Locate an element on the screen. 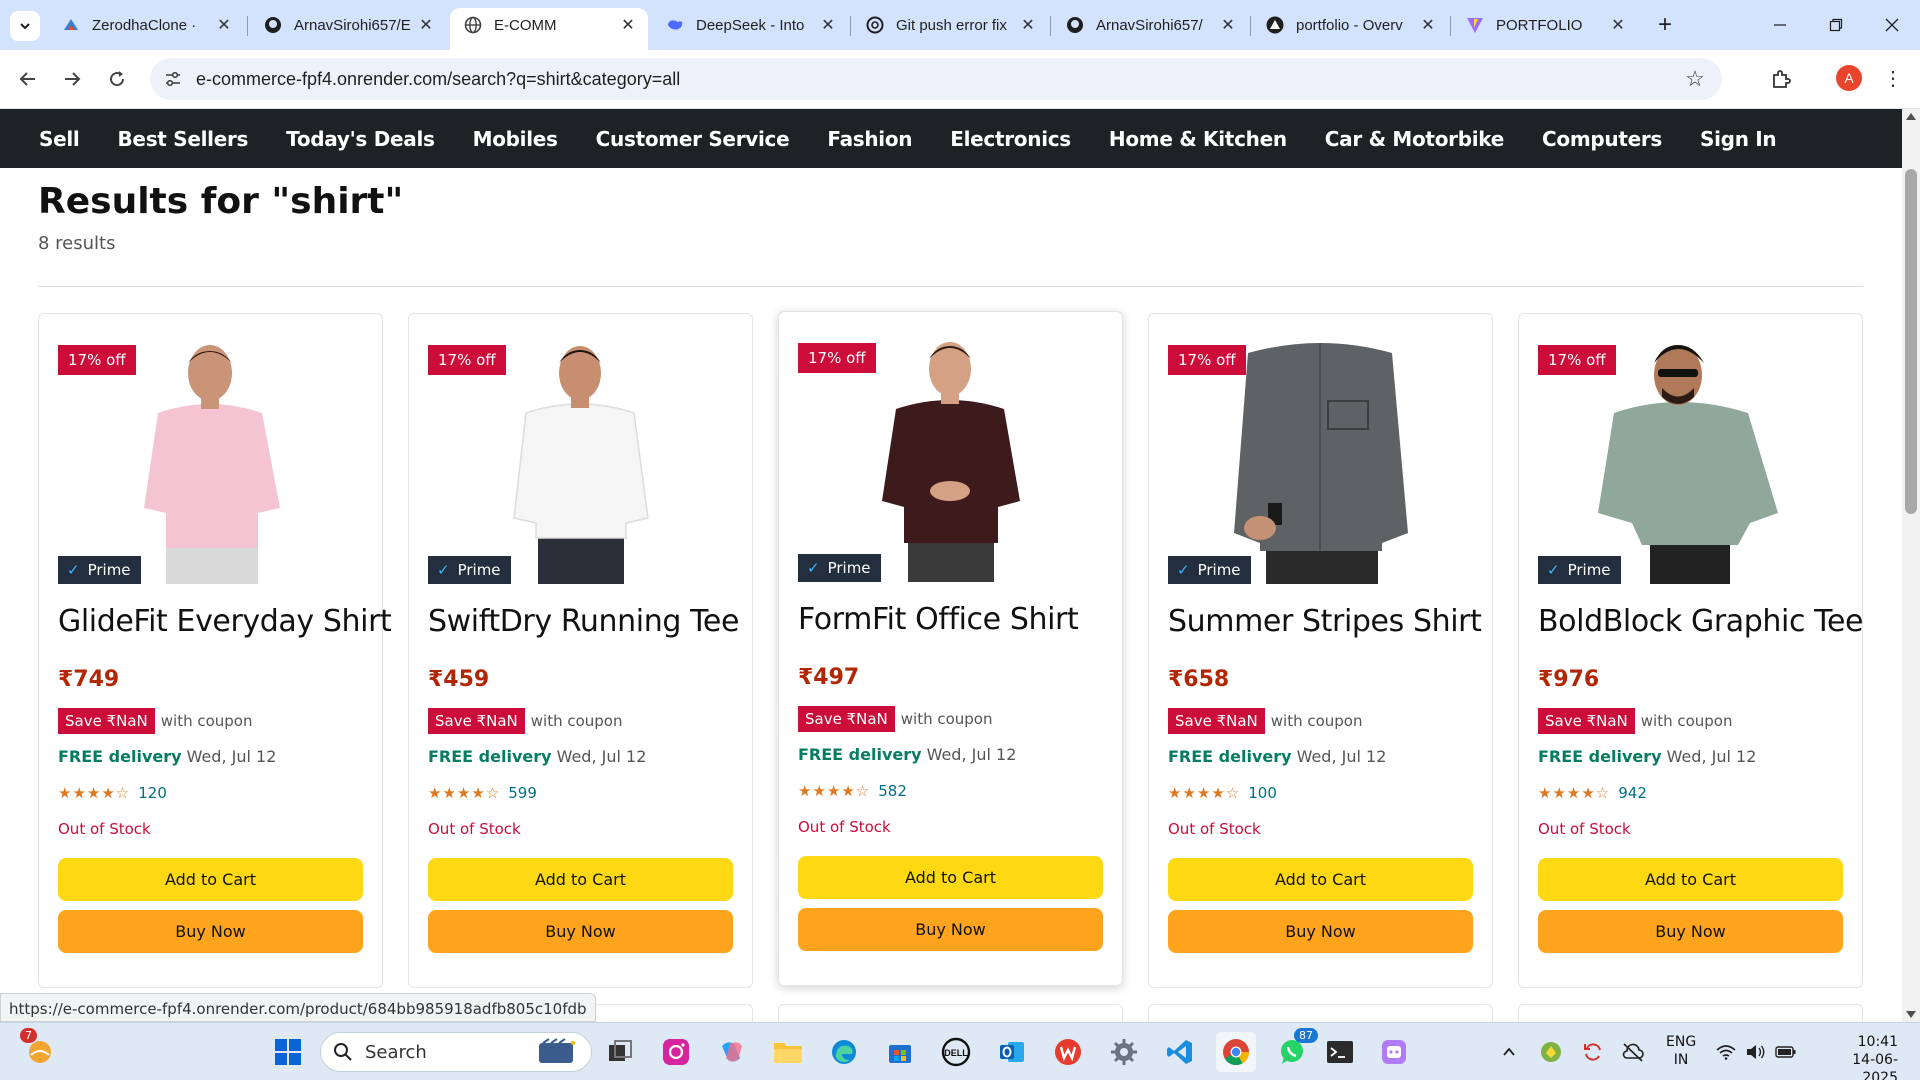 Image resolution: width=1920 pixels, height=1080 pixels. nav-best-sellers: Best Sellers is located at coordinates (182, 139).